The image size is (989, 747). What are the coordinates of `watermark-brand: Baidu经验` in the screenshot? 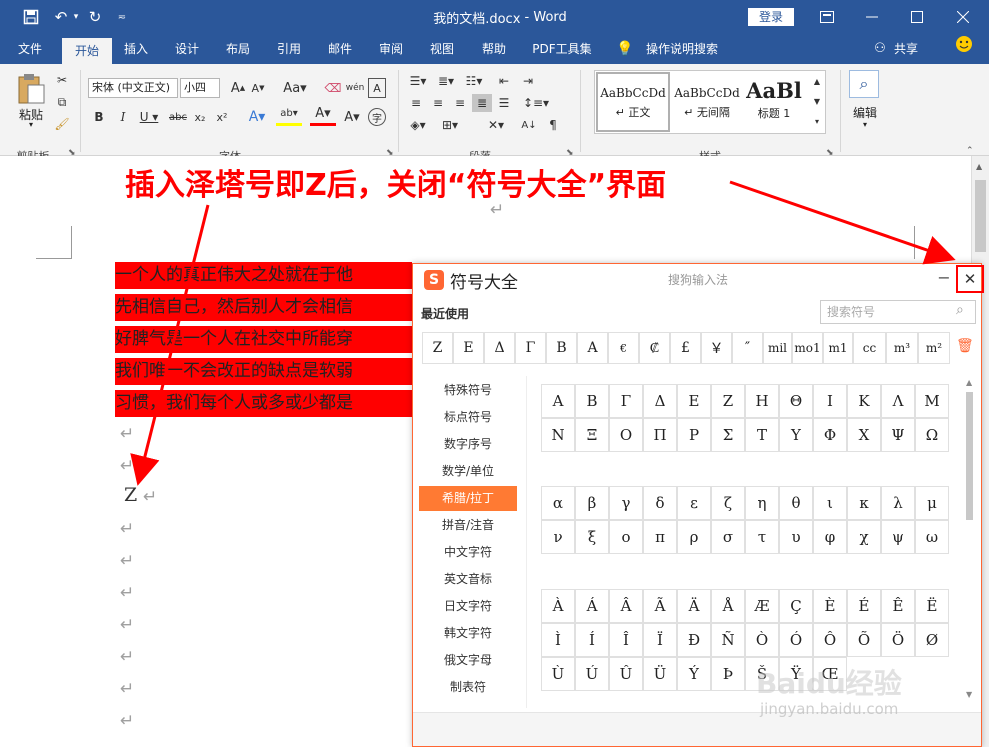 It's located at (829, 683).